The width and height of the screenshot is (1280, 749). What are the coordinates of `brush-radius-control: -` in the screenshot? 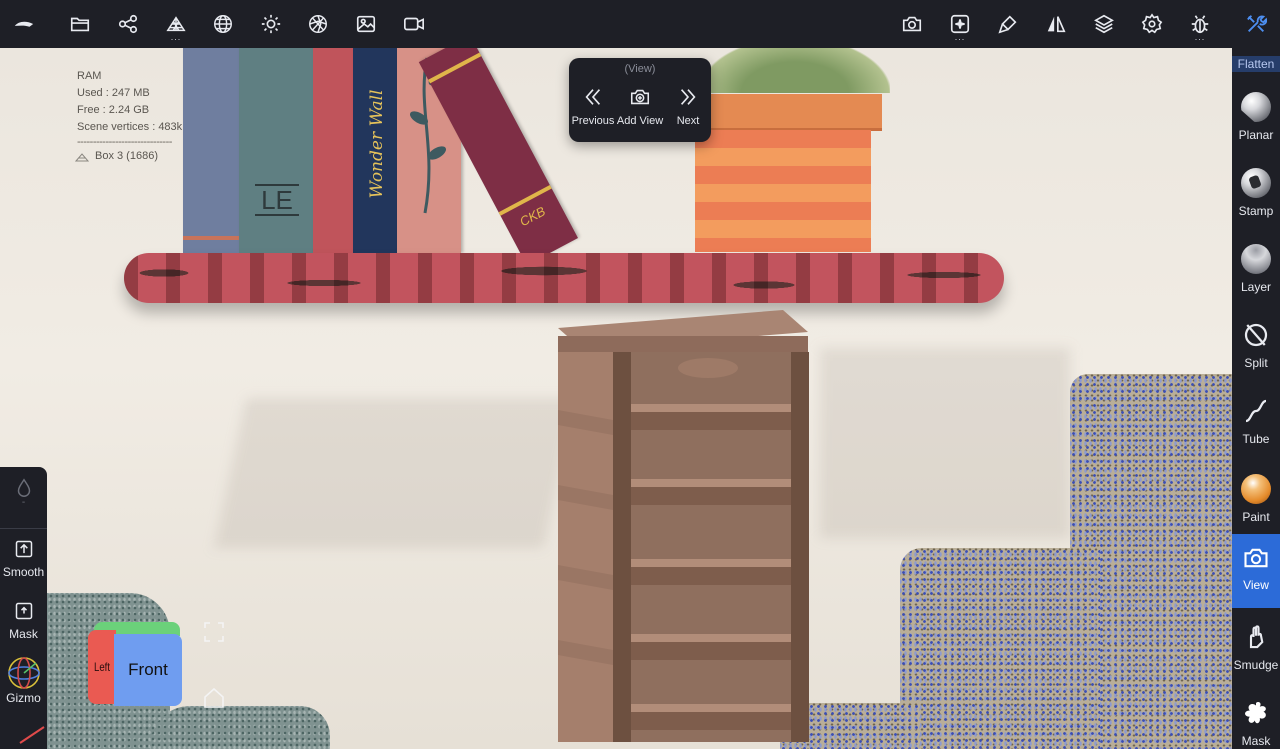 It's located at (23, 492).